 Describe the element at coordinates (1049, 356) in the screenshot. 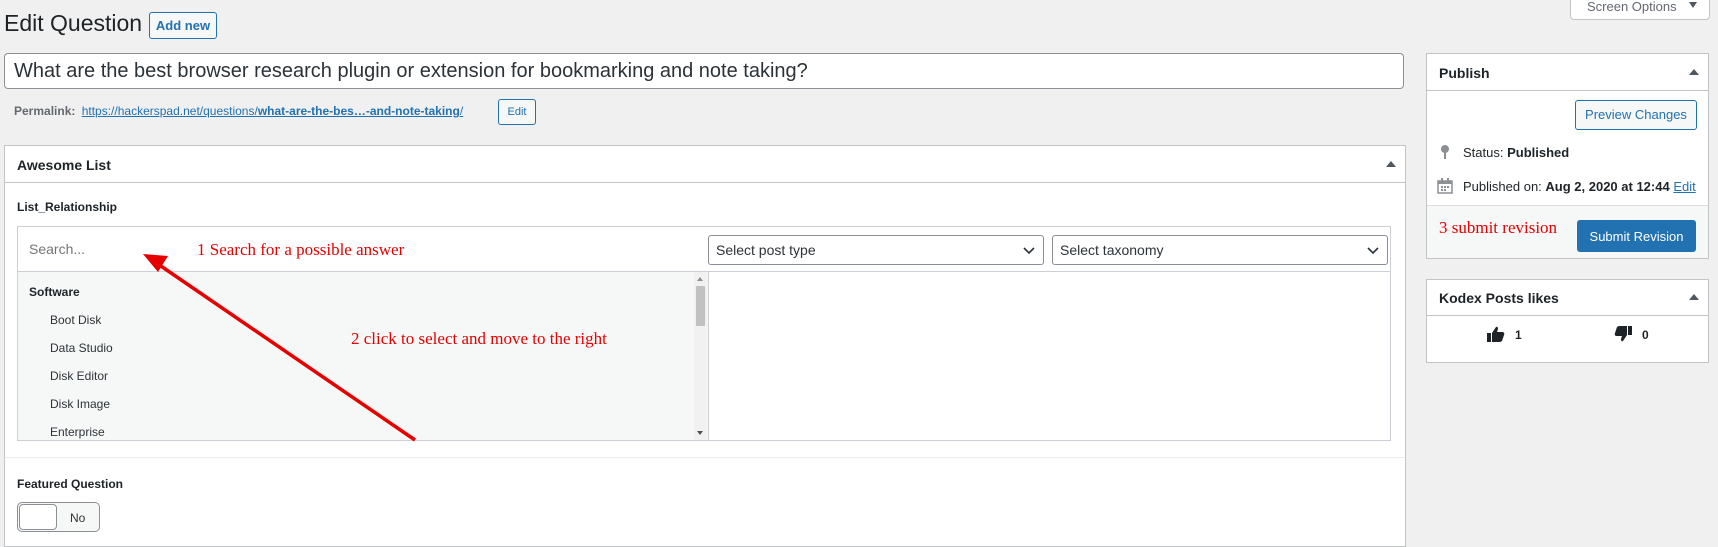

I see `selected-values-list` at that location.